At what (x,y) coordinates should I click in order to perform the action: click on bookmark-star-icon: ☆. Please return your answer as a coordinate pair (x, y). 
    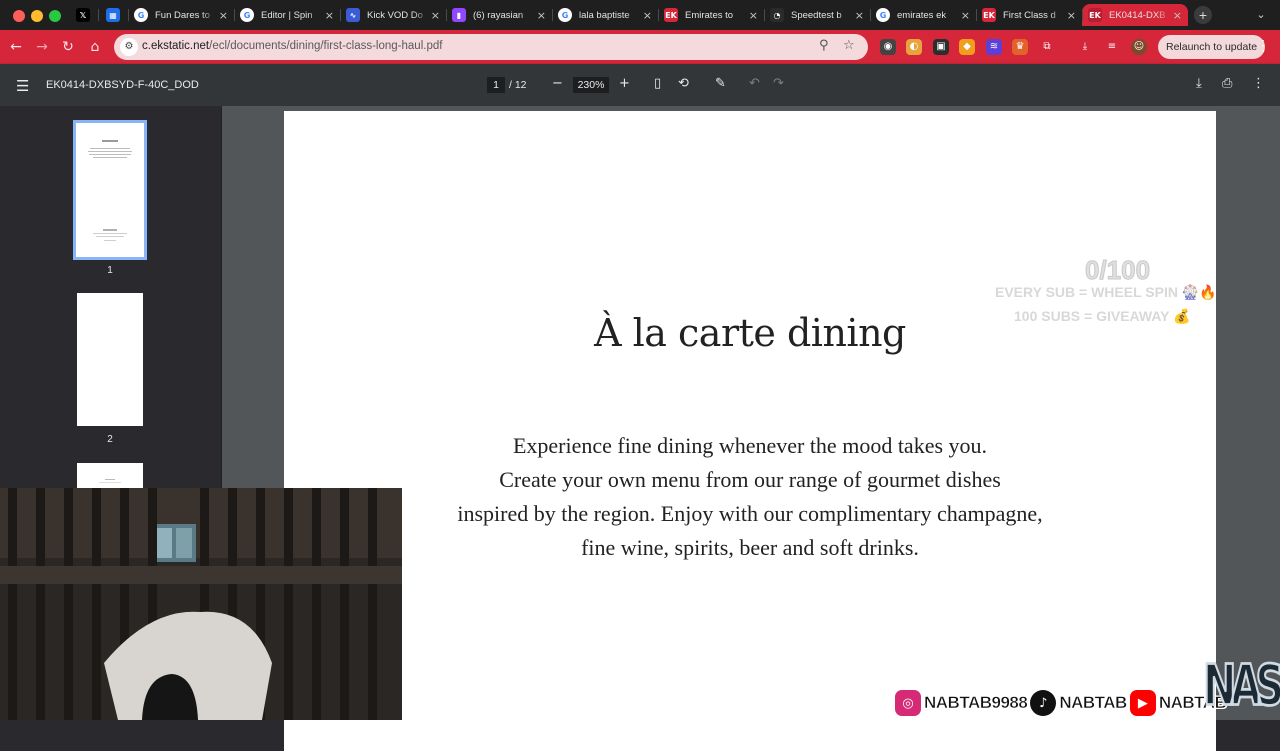
    Looking at the image, I should click on (849, 45).